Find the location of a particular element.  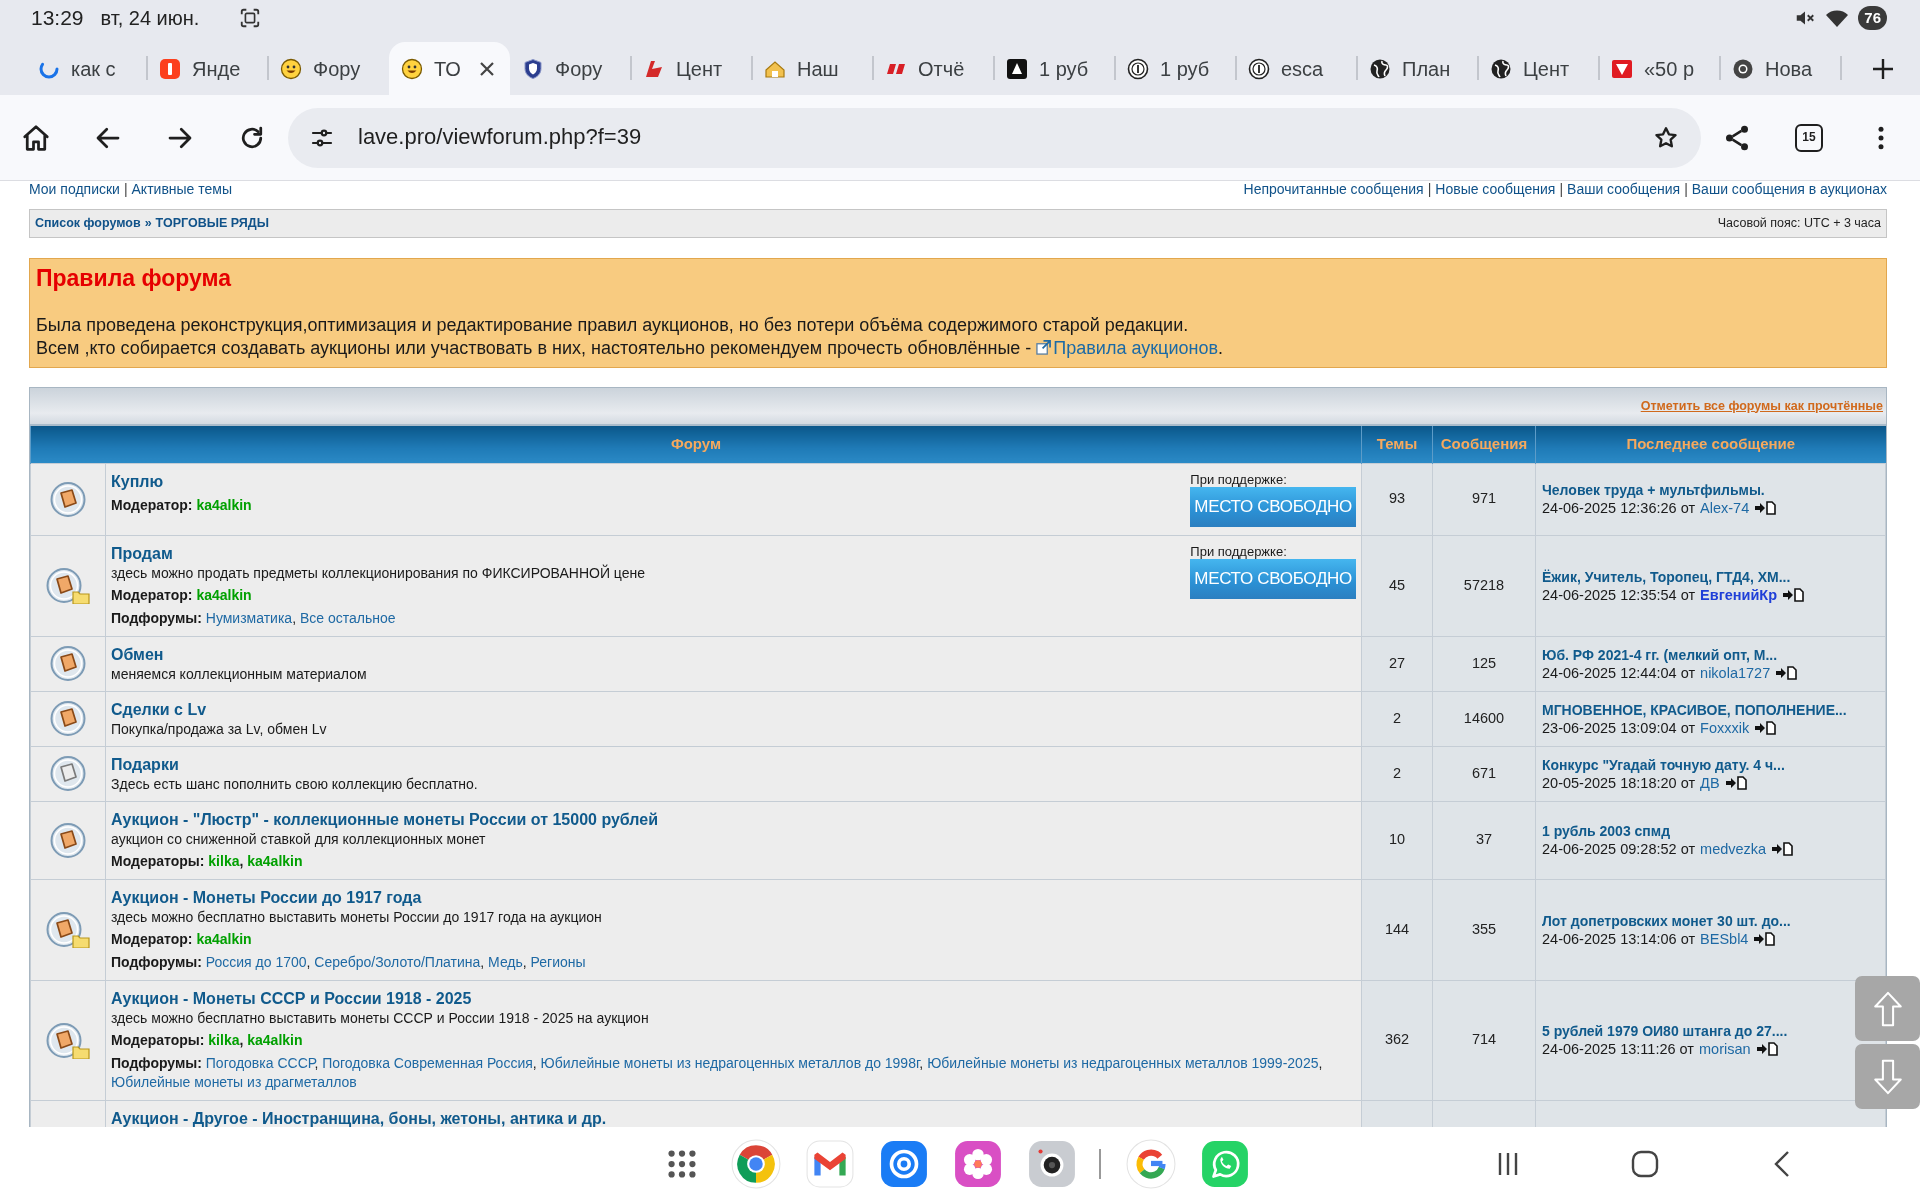

forum-title-link: Аукцион - Другое - Иностранщина, боны, жетоны, антика и др. is located at coordinates (359, 1118).